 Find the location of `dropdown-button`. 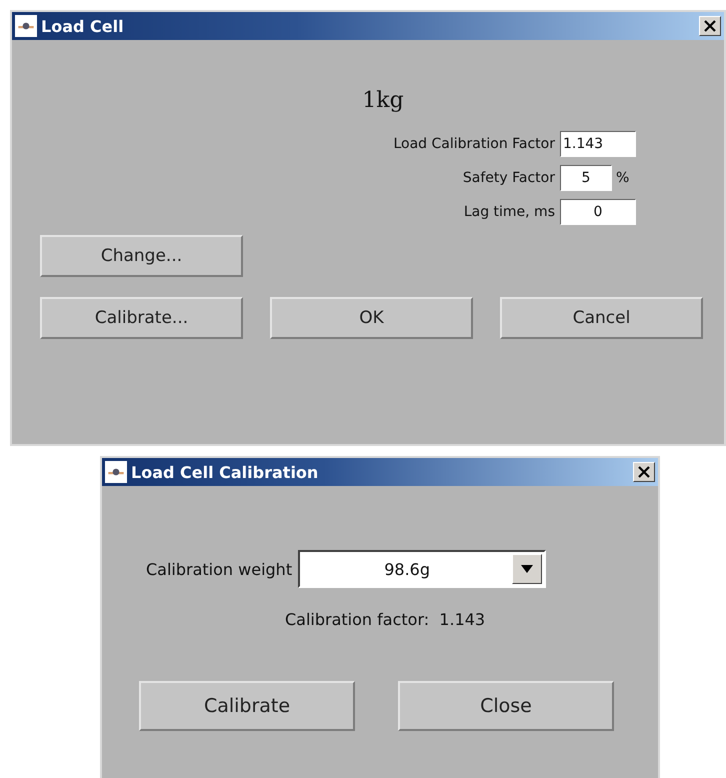

dropdown-button is located at coordinates (527, 569).